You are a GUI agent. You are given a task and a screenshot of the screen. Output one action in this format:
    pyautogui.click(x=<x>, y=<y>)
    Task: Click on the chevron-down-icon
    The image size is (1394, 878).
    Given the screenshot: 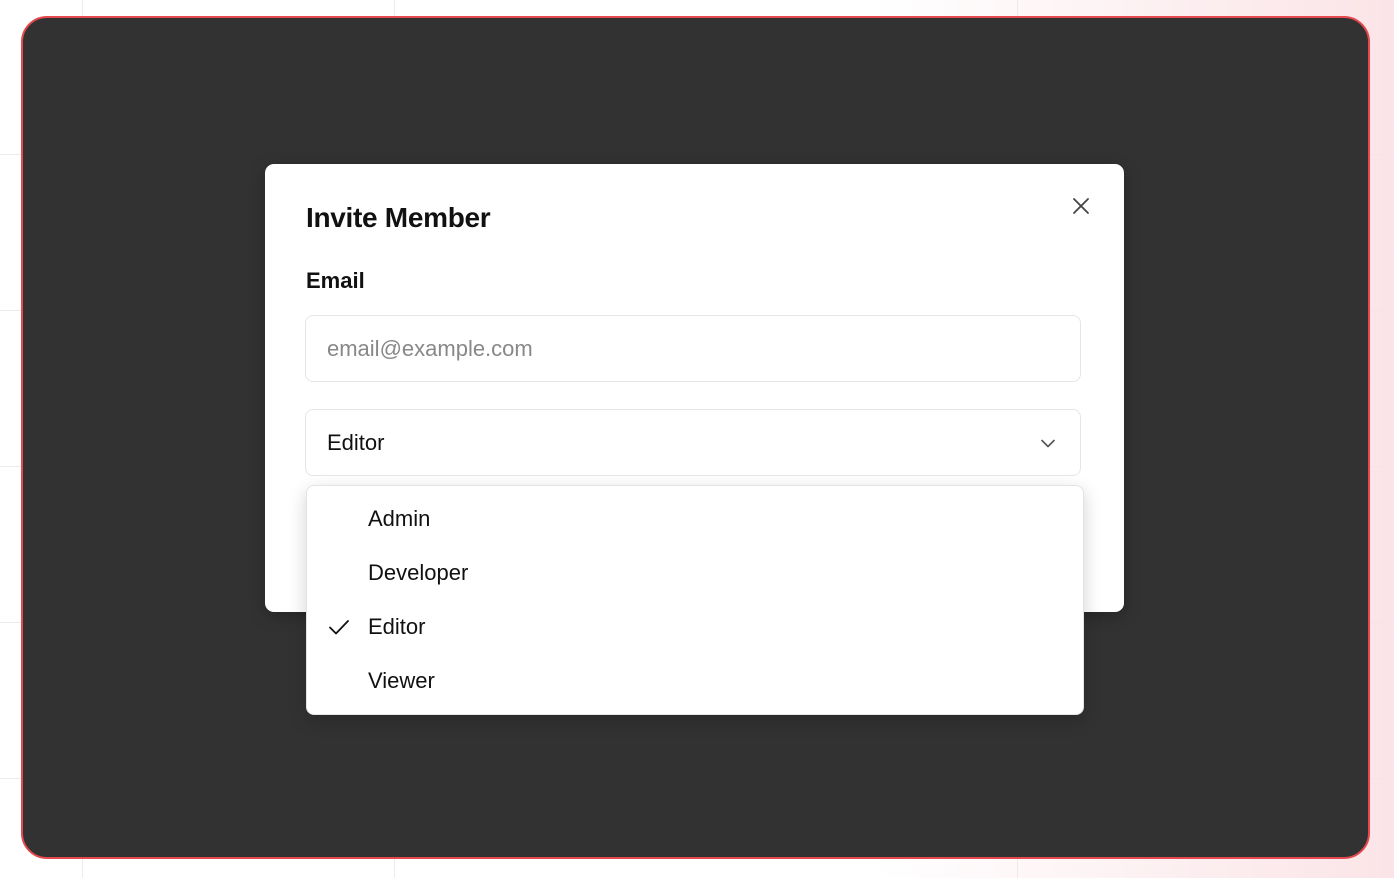 What is the action you would take?
    pyautogui.click(x=1048, y=443)
    